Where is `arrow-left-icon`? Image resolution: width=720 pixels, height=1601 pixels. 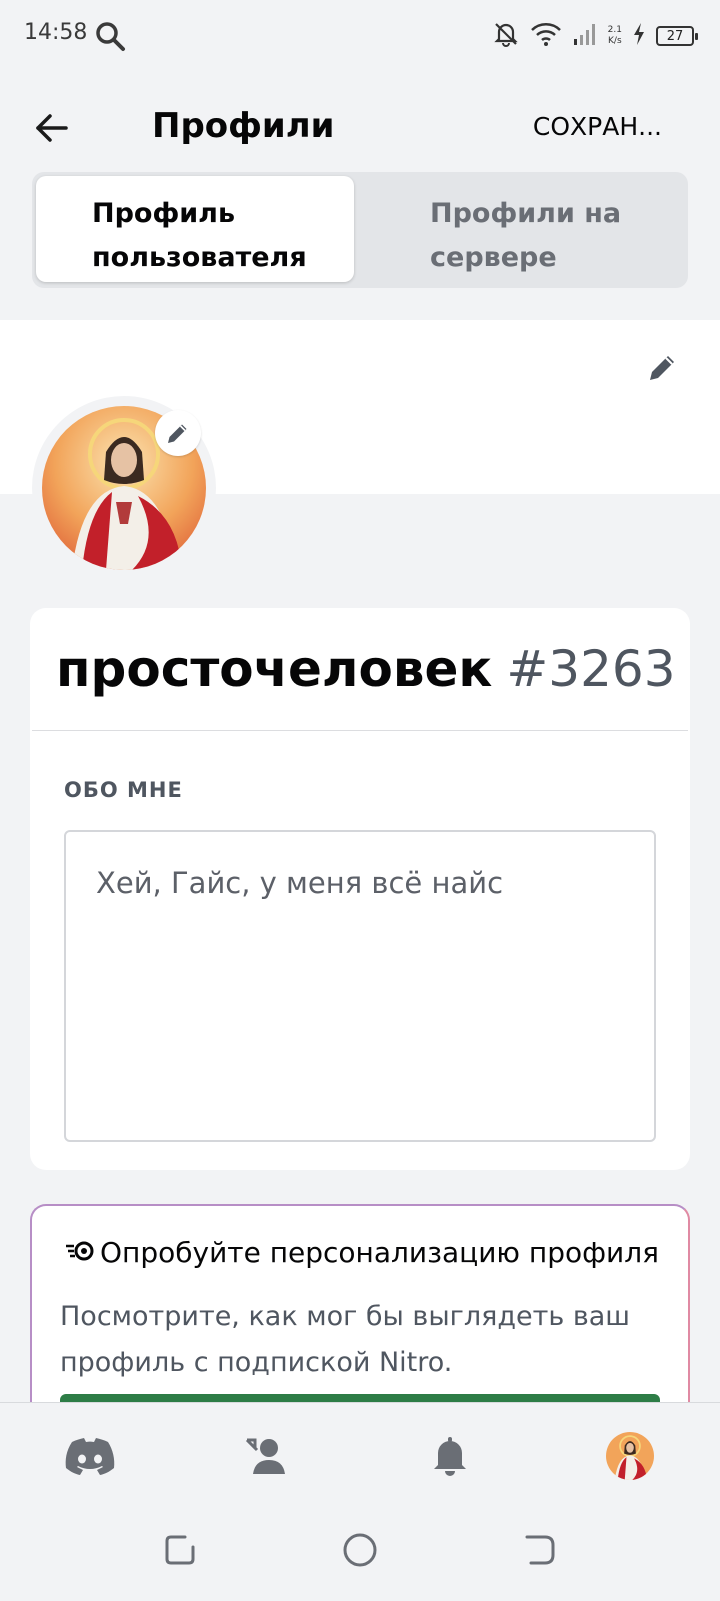
arrow-left-icon is located at coordinates (52, 128).